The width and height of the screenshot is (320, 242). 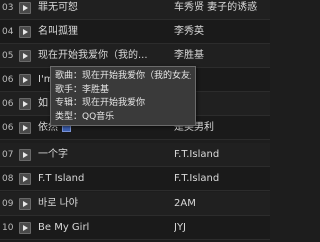 I want to click on song-title: 罪无可恕, so click(x=105, y=10).